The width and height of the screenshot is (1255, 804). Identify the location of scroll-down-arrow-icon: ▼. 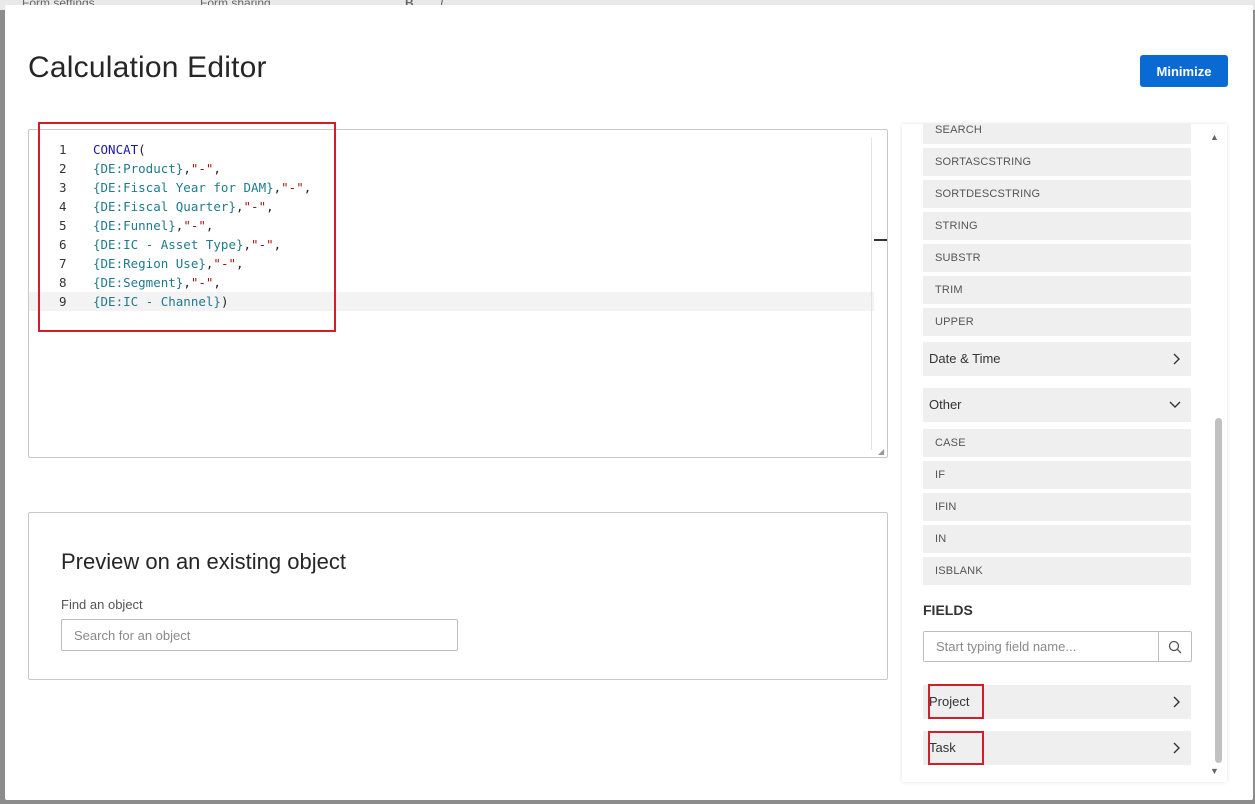
(1214, 771).